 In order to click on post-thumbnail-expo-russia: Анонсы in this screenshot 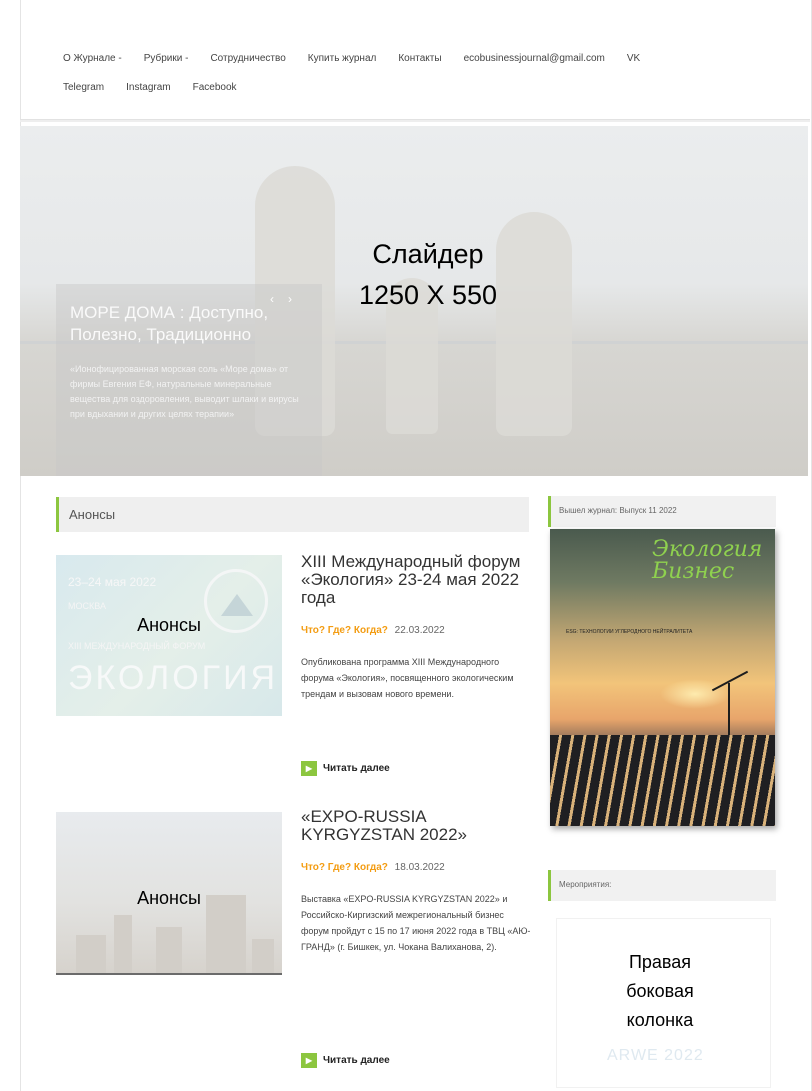, I will do `click(169, 893)`.